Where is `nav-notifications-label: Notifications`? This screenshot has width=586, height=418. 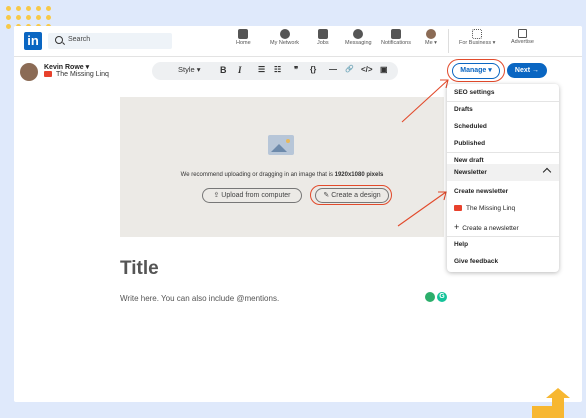 nav-notifications-label: Notifications is located at coordinates (396, 43).